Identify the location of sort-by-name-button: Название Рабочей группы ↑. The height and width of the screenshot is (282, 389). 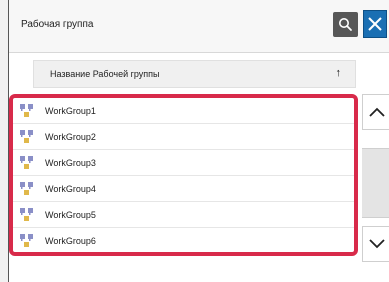
(194, 74).